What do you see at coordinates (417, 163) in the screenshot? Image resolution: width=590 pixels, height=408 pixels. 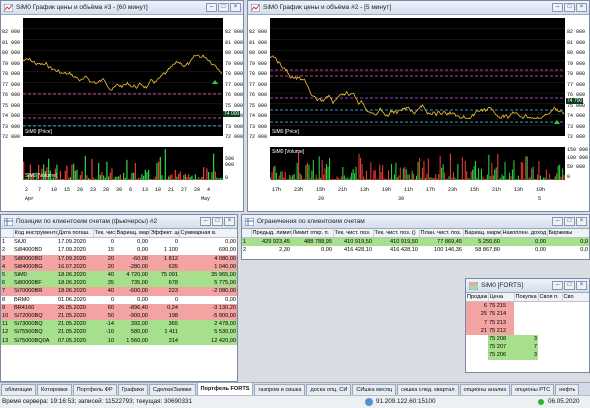 I see `volume-chart-area` at bounding box center [417, 163].